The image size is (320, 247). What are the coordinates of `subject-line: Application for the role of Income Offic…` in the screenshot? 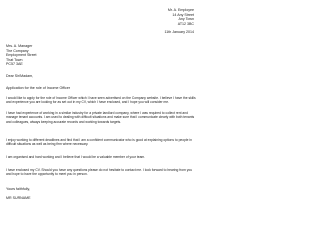 It's located at (38, 88).